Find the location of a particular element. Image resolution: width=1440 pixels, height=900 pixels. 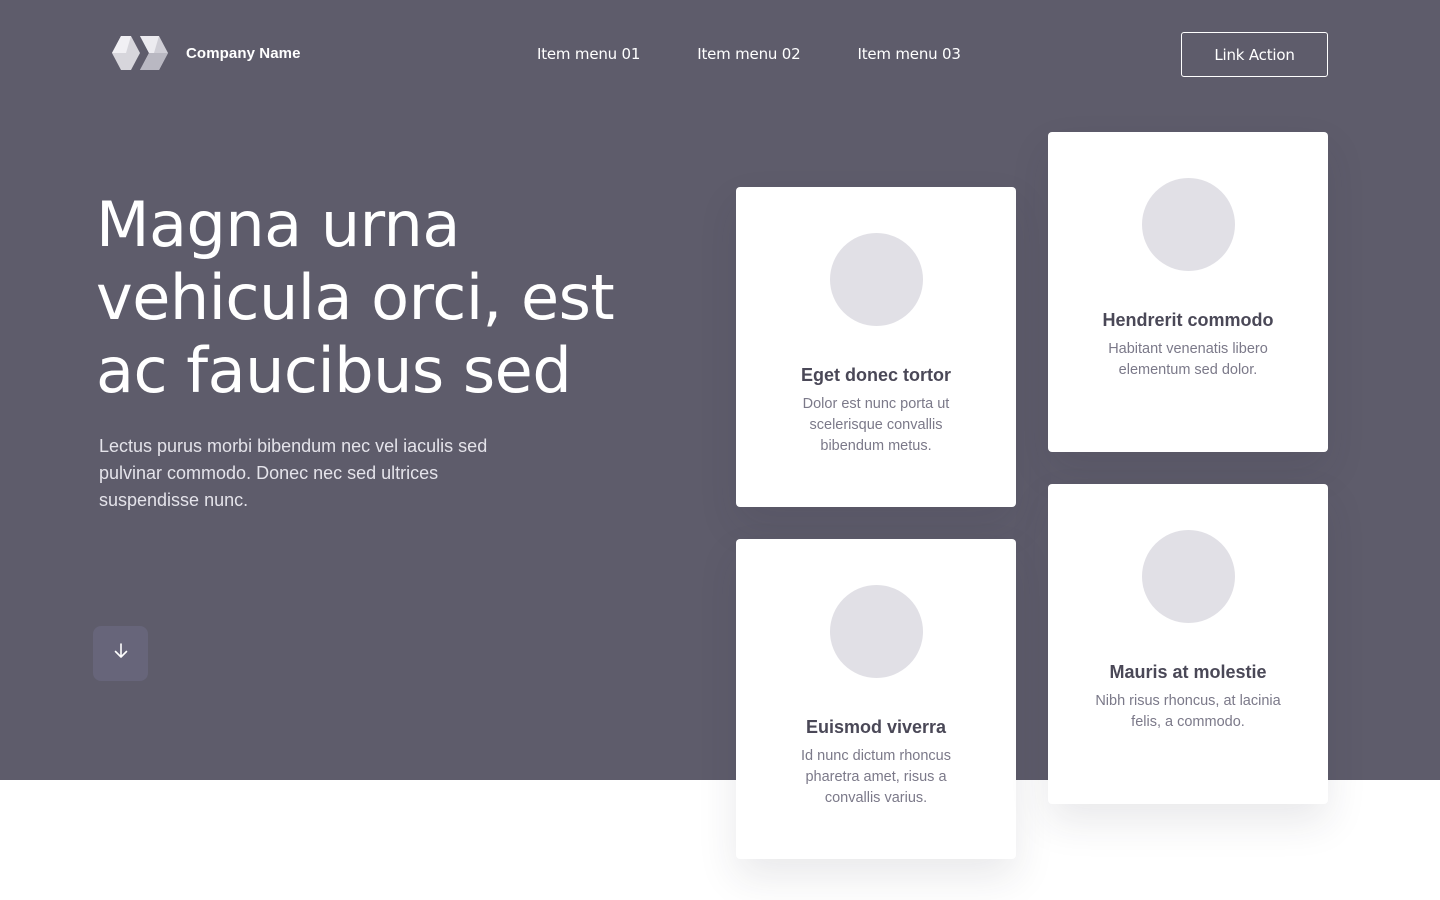

brand: Company Name is located at coordinates (206, 53).